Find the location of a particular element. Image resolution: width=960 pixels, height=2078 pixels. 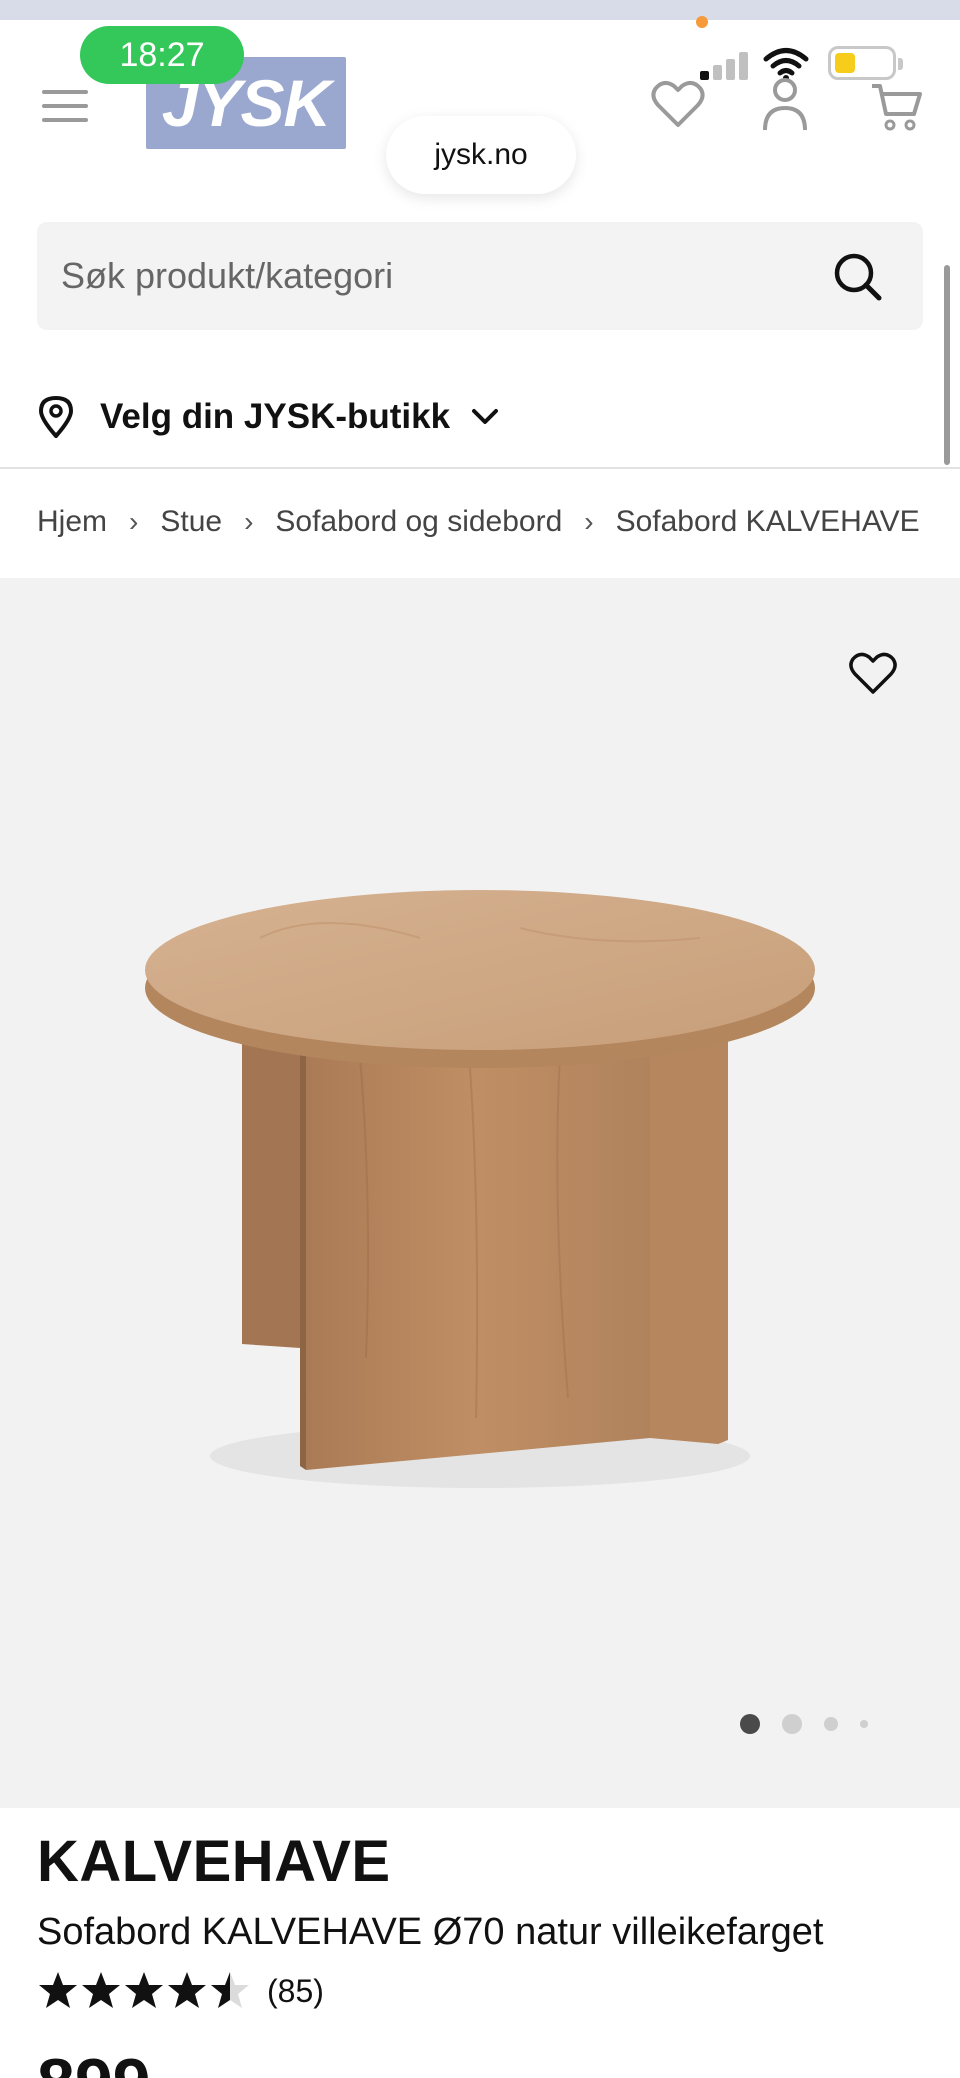

menu-button is located at coordinates (66, 106).